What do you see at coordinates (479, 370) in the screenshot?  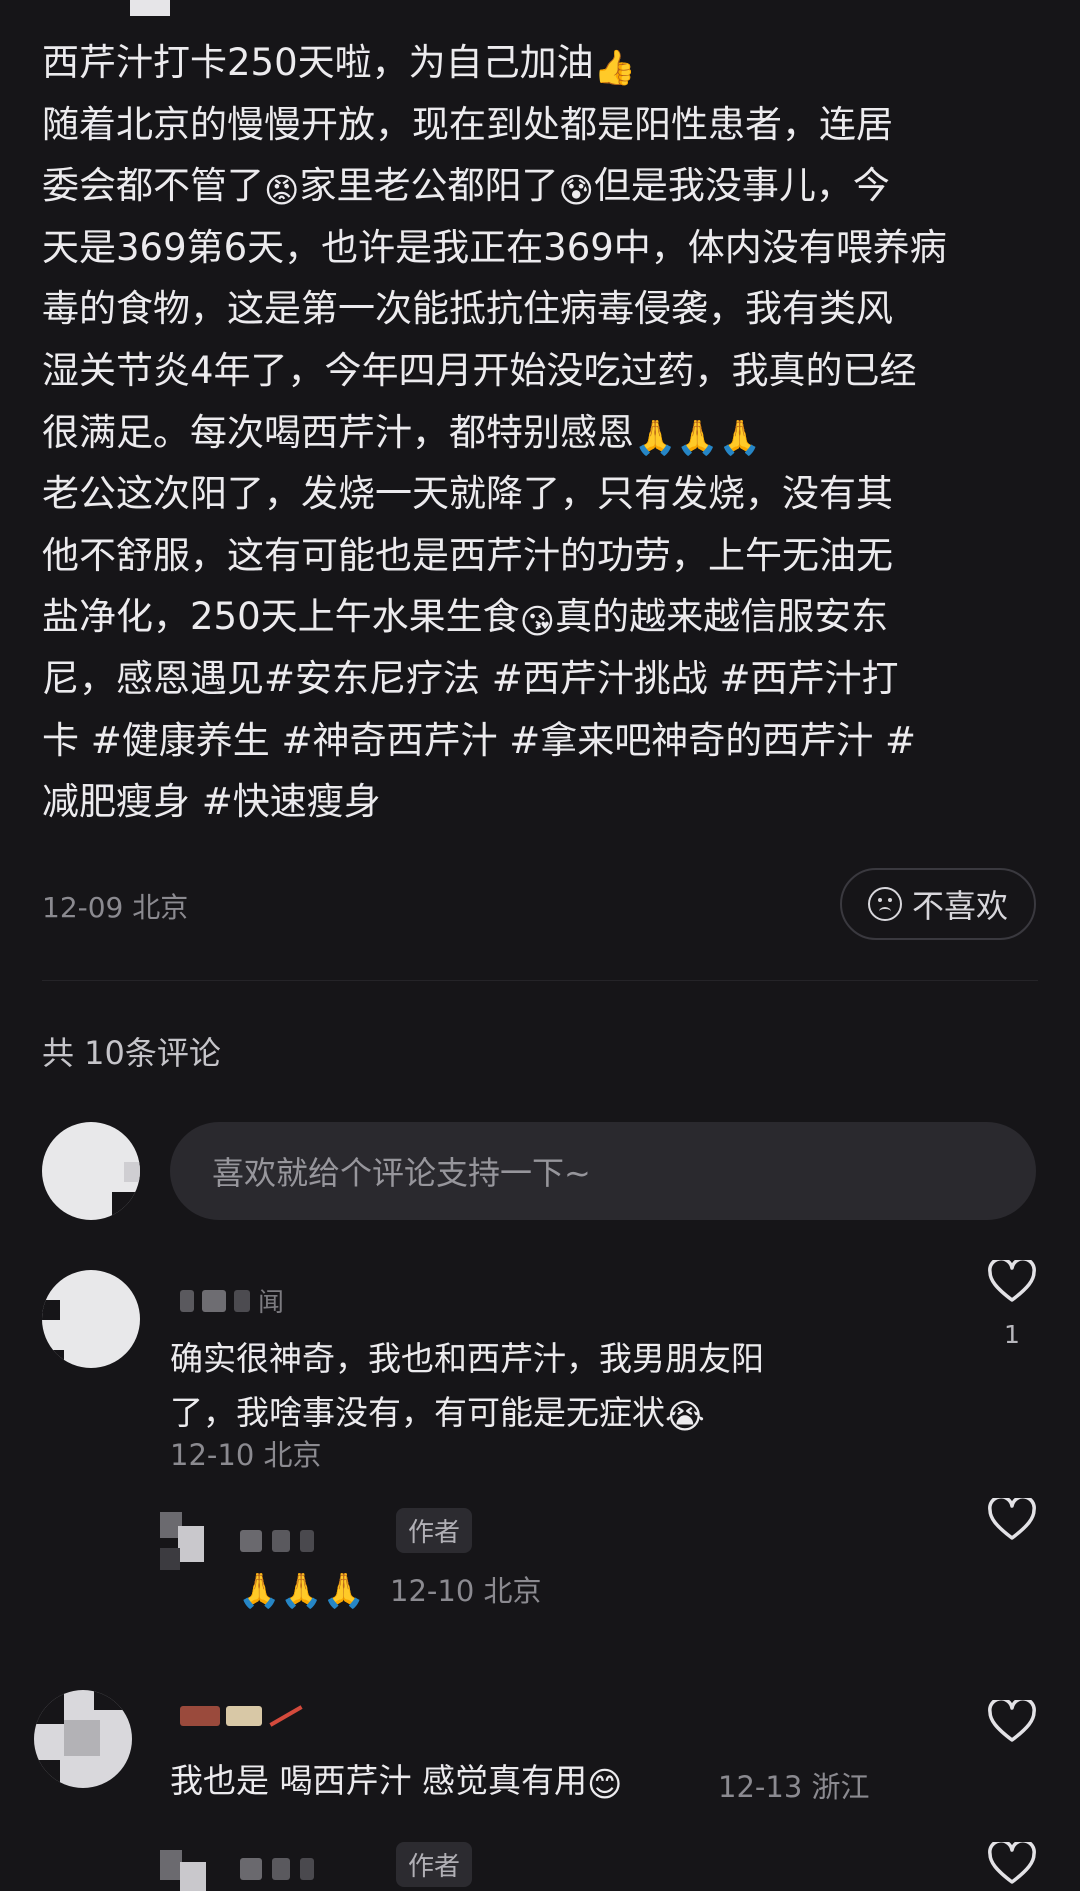 I see `post-line: 湿关节炎4年了，今年四月开始没吃过药，我真的已经` at bounding box center [479, 370].